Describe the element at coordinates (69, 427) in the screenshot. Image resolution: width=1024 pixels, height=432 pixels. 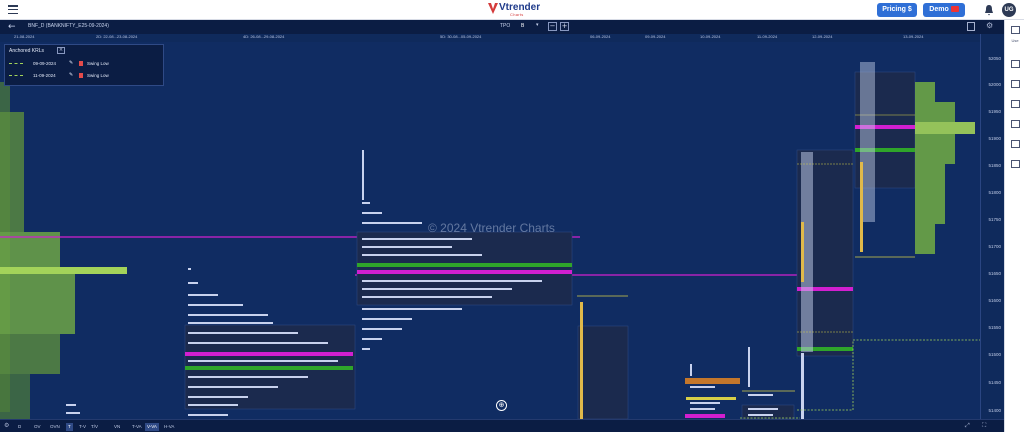
I see `toggle-t: T` at that location.